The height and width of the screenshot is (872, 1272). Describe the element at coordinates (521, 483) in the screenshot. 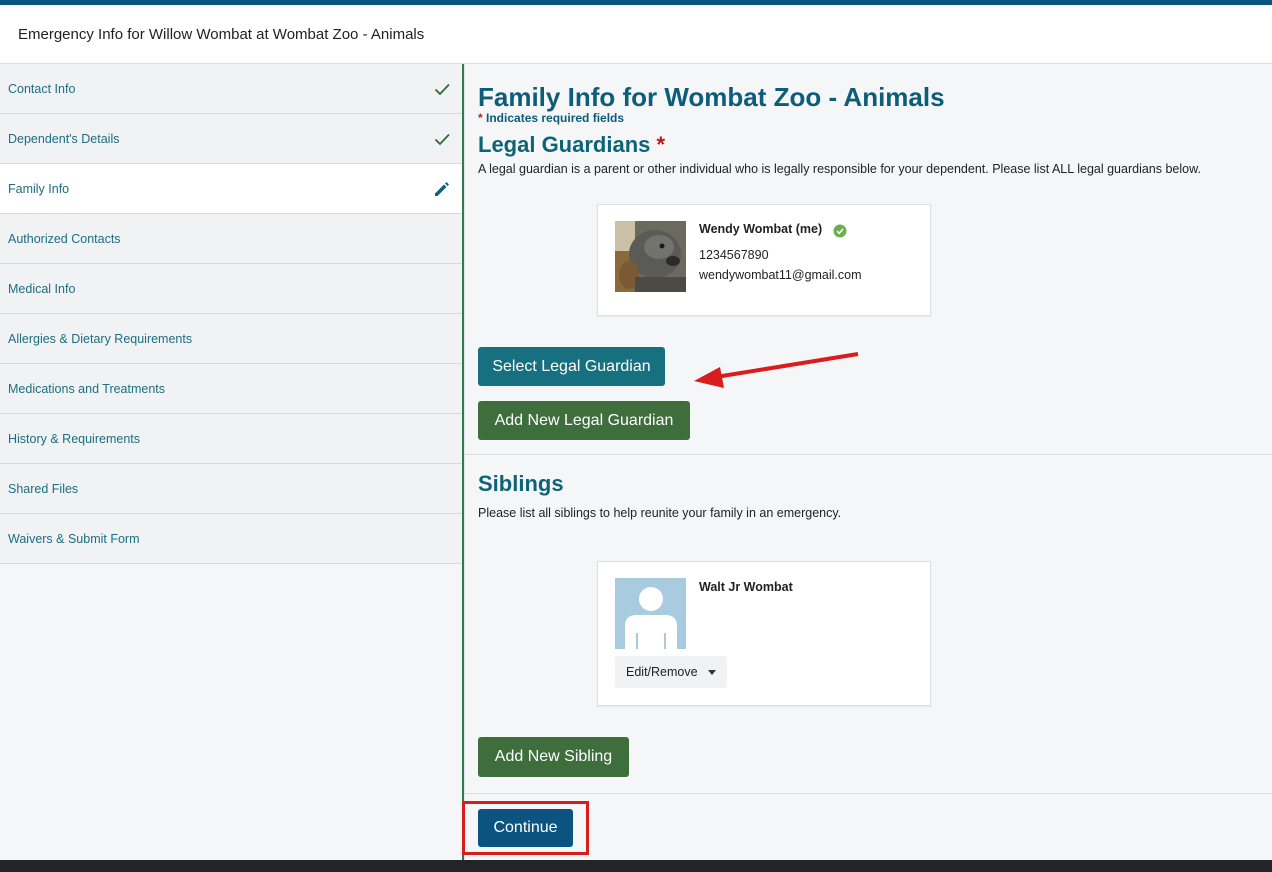

I see `siblings-heading: Siblings` at that location.